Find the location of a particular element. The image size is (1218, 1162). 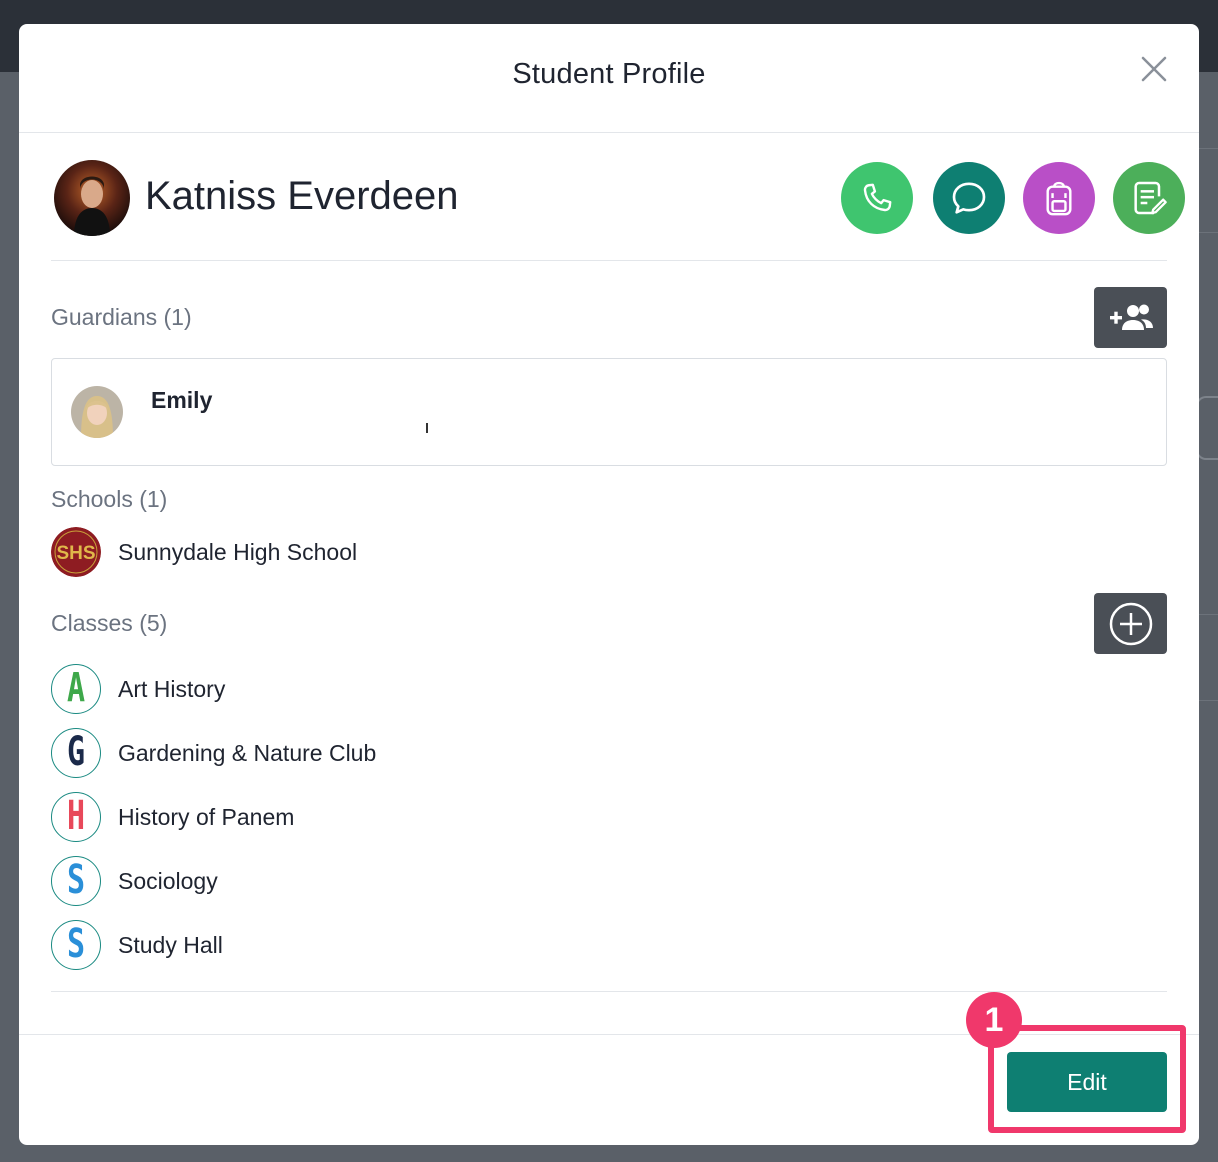

add-class-button is located at coordinates (1130, 623).